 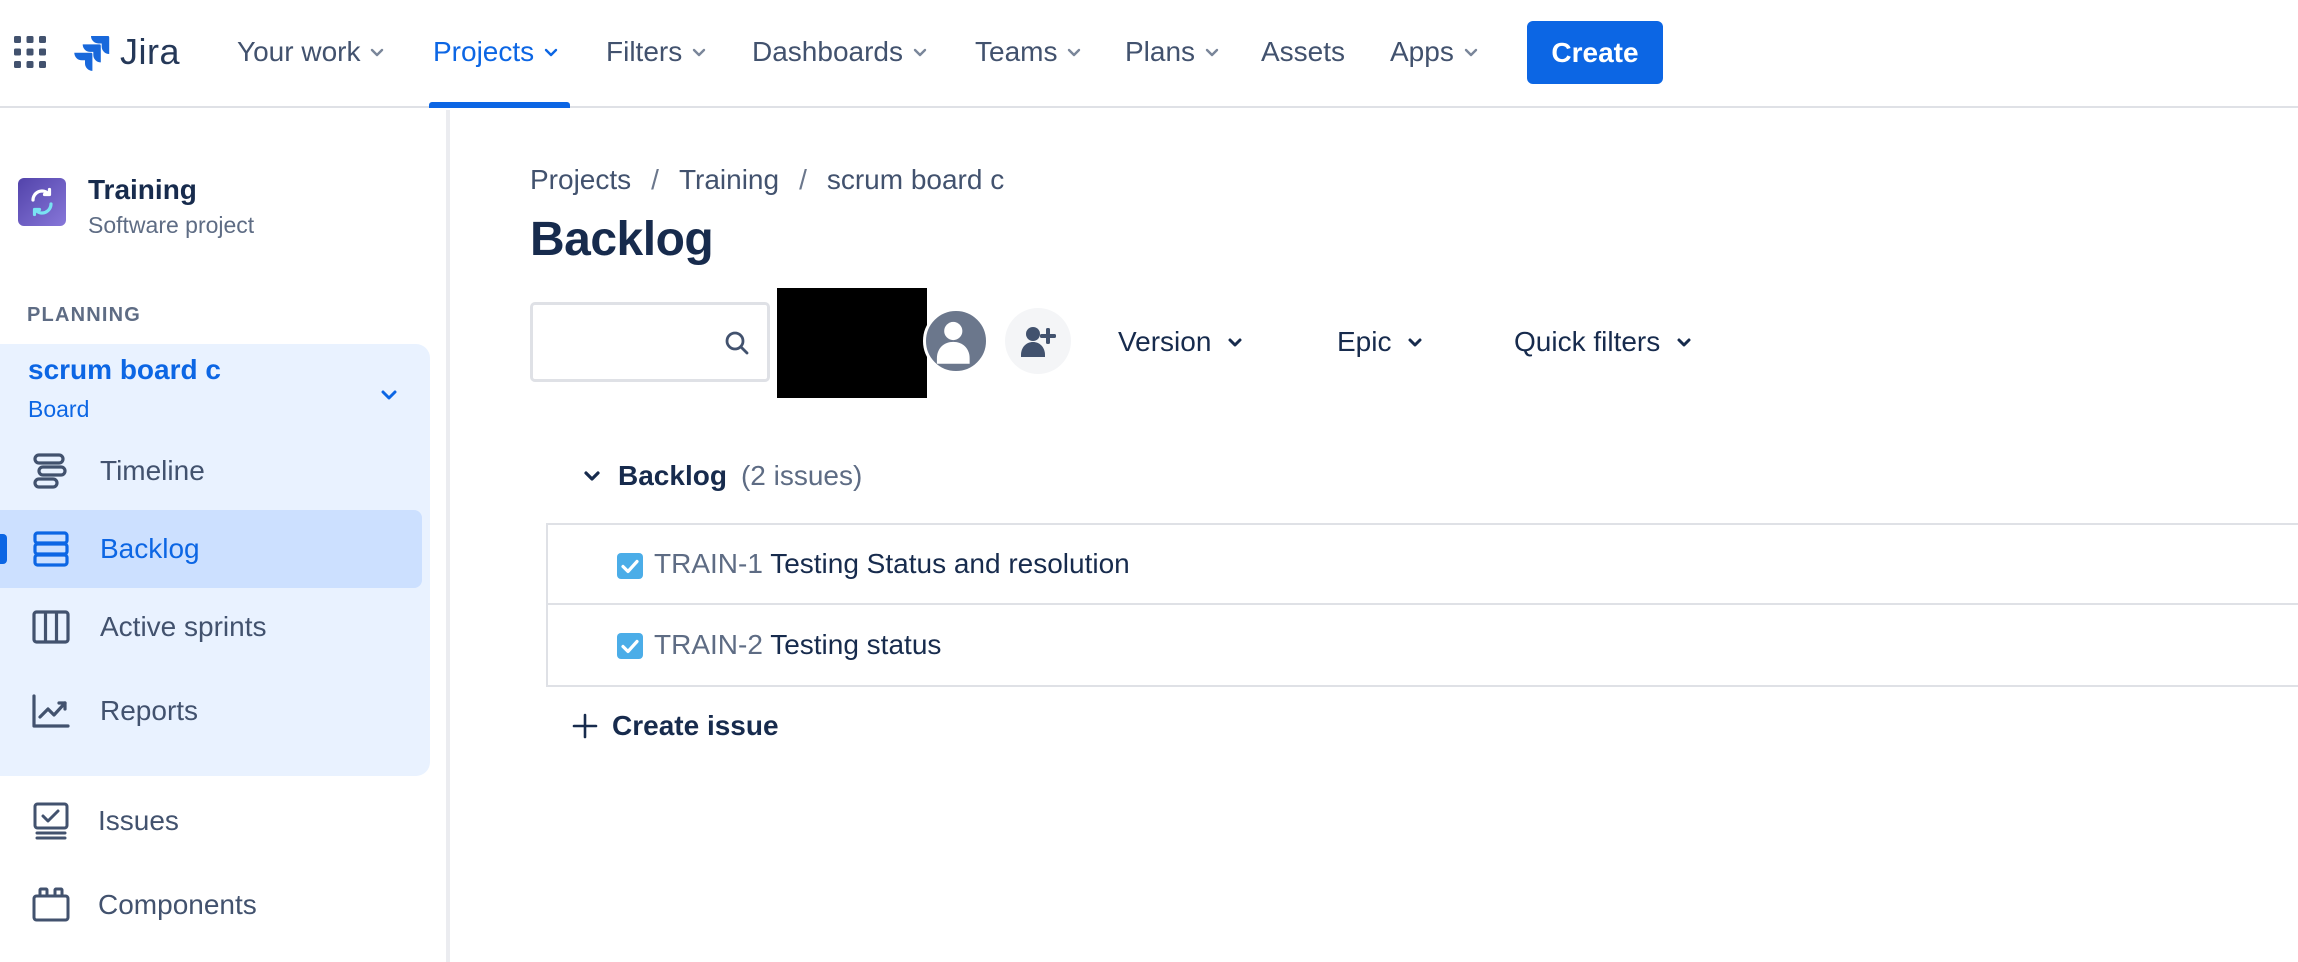 I want to click on app-switcher-grid-icon, so click(x=30, y=52).